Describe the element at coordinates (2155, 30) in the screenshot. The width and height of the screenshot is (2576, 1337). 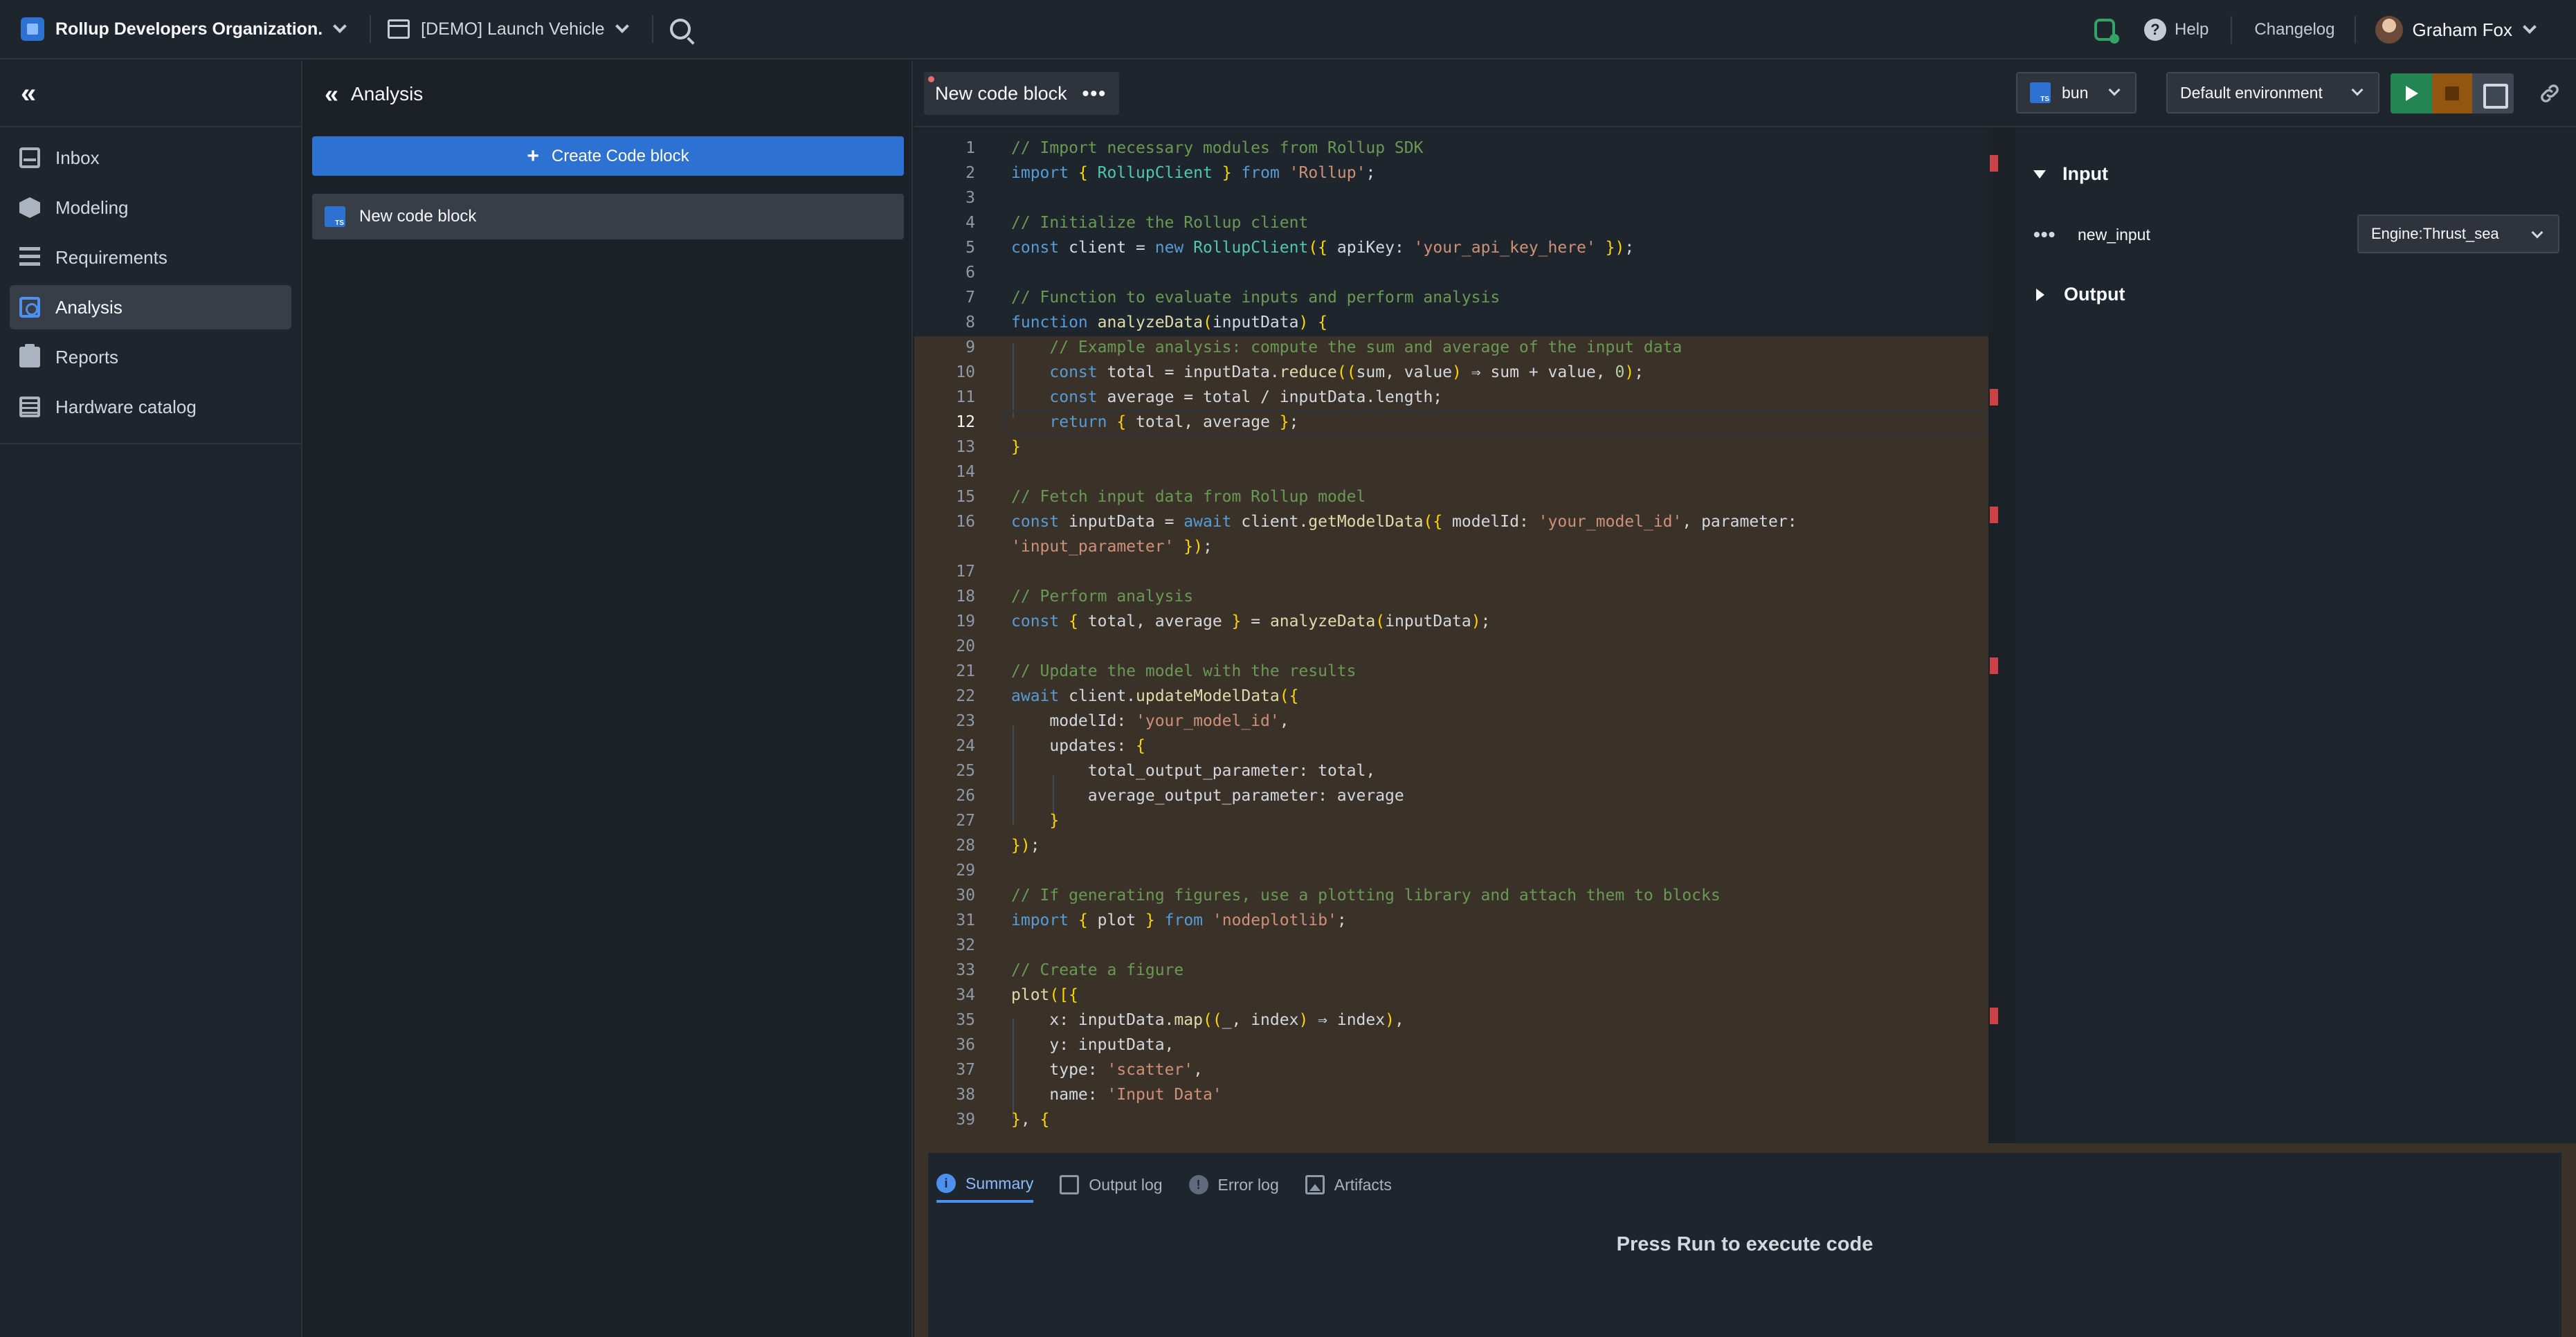
I see `help-icon: ?` at that location.